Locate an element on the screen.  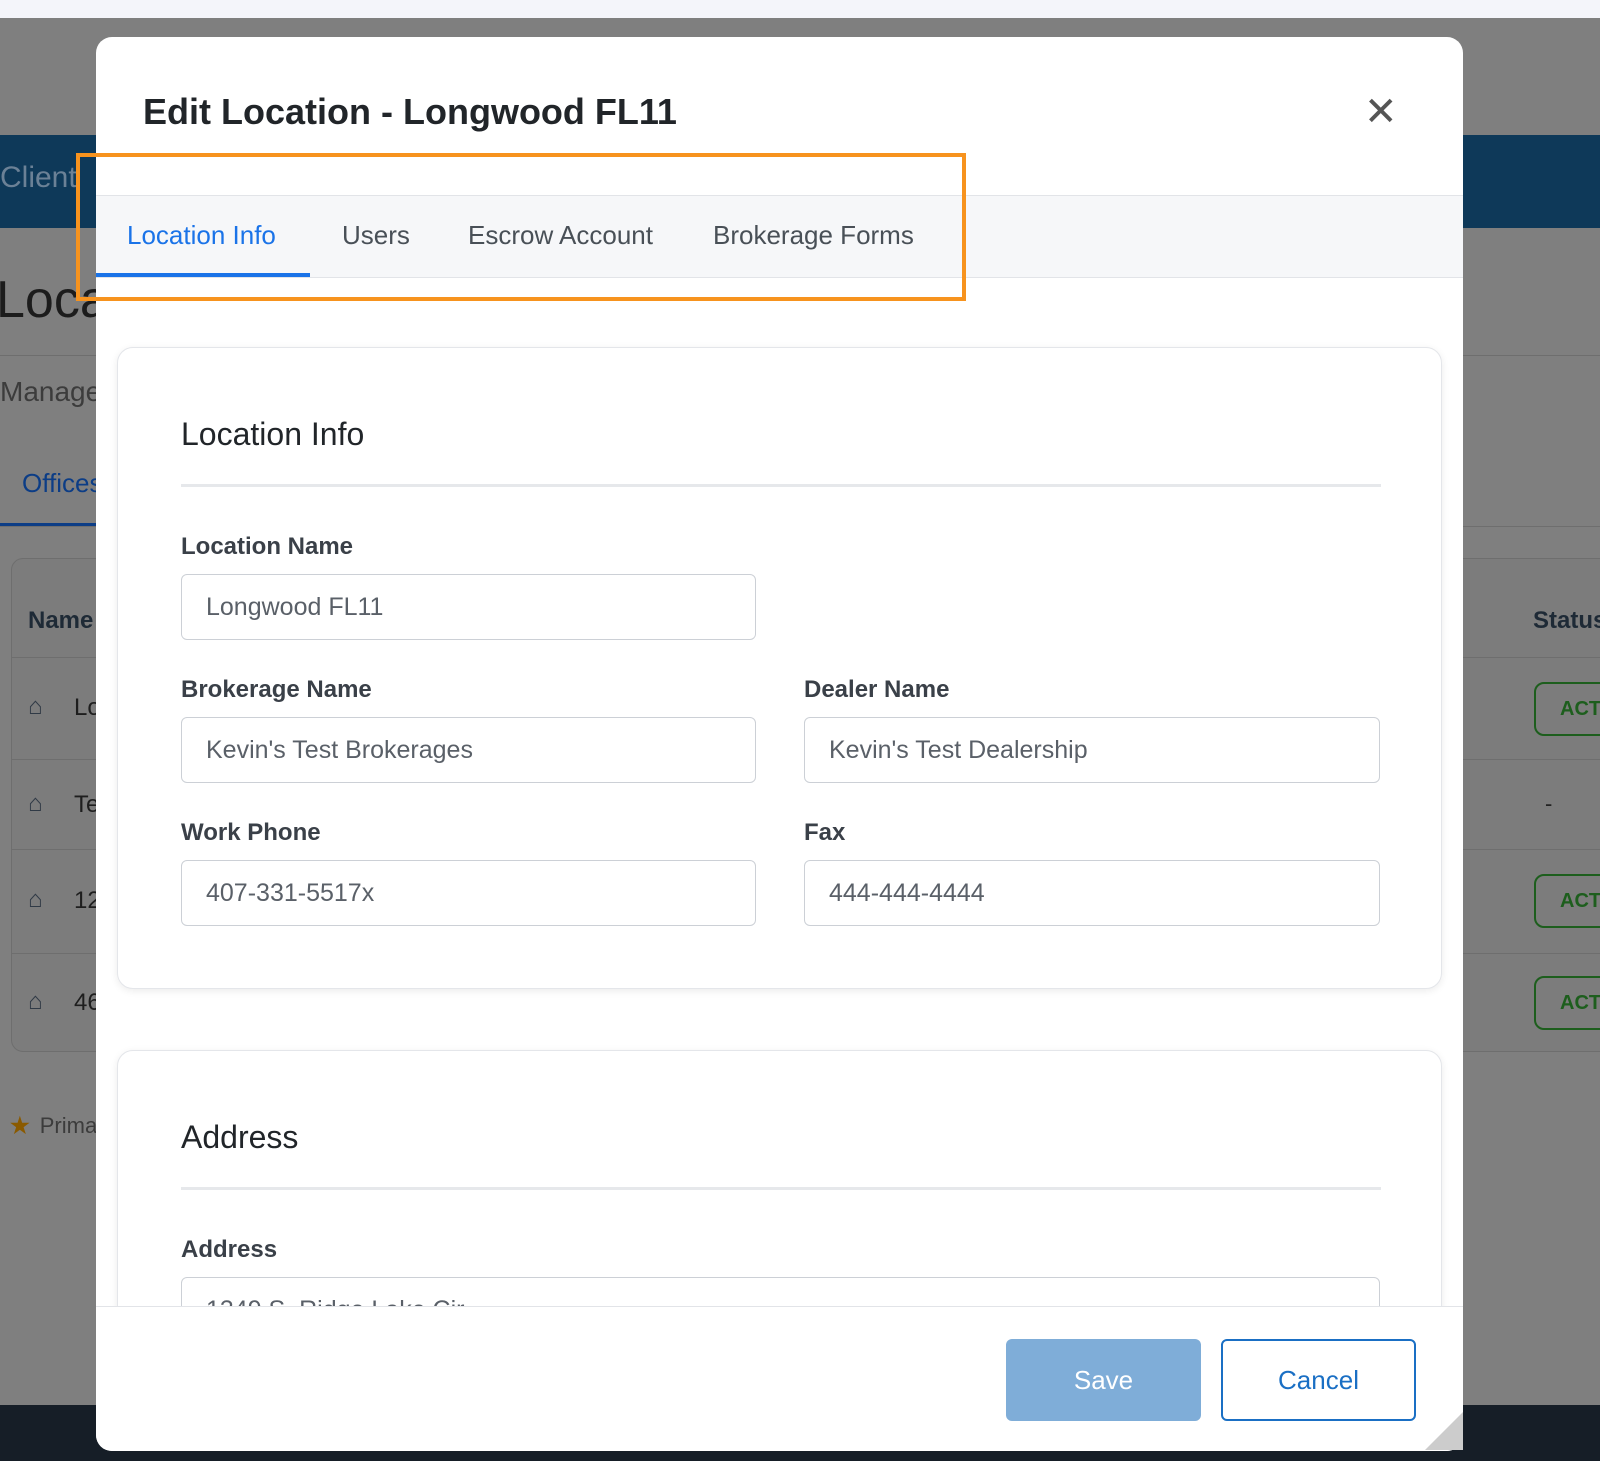
location-name-input is located at coordinates (468, 607).